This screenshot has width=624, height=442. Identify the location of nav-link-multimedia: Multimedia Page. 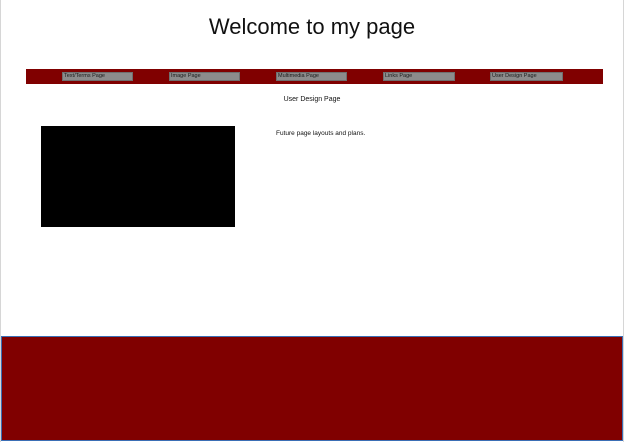
(311, 76).